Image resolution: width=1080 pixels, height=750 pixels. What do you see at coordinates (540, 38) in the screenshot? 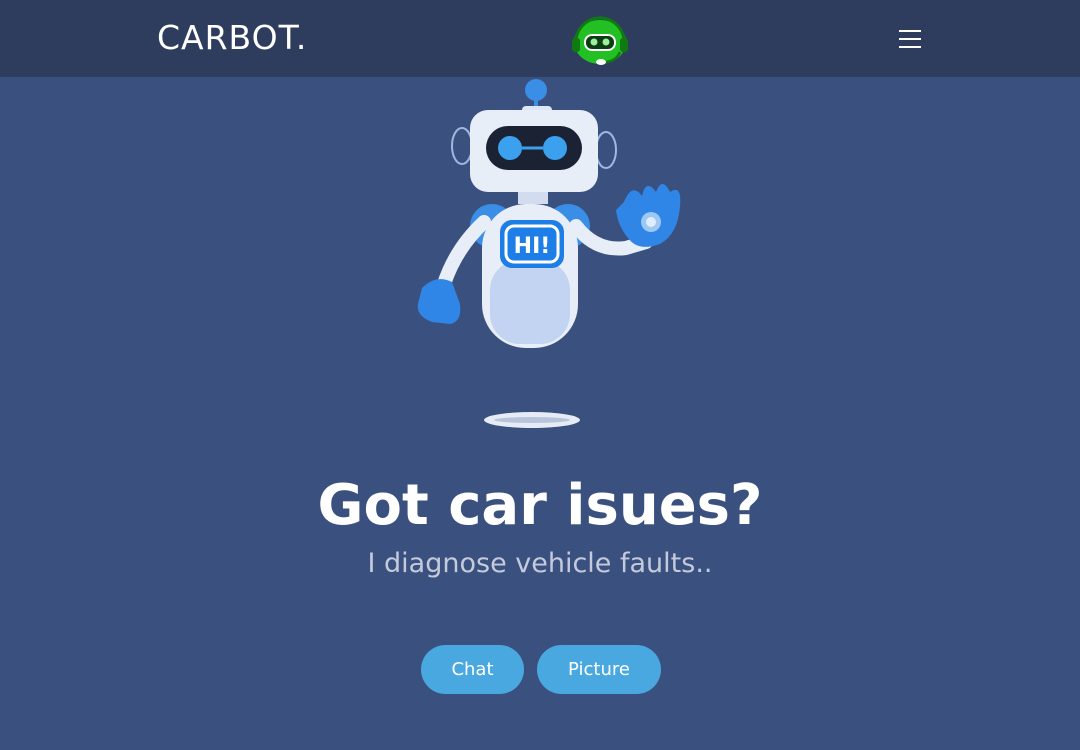
I see `navbar: CARBOT.` at bounding box center [540, 38].